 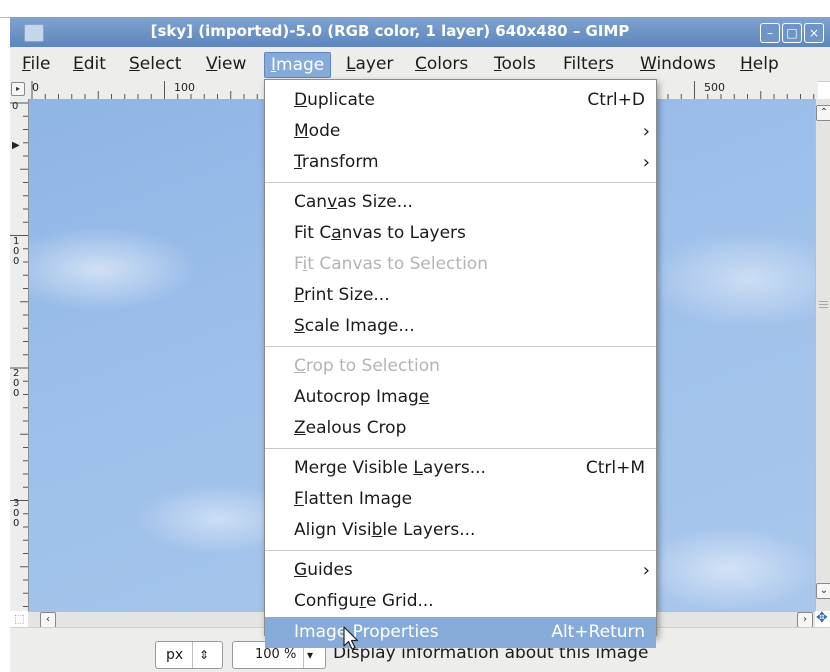 What do you see at coordinates (460, 162) in the screenshot?
I see `menu-item-transform: Transform ›` at bounding box center [460, 162].